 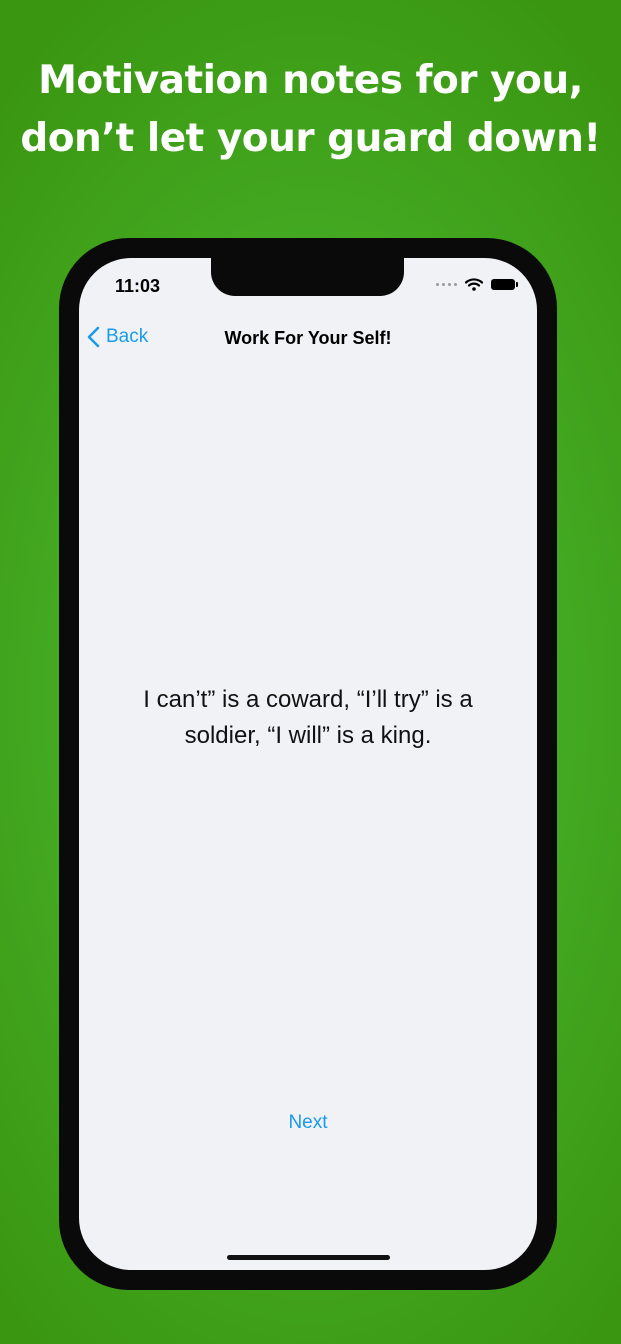 I want to click on status-icons, so click(x=477, y=284).